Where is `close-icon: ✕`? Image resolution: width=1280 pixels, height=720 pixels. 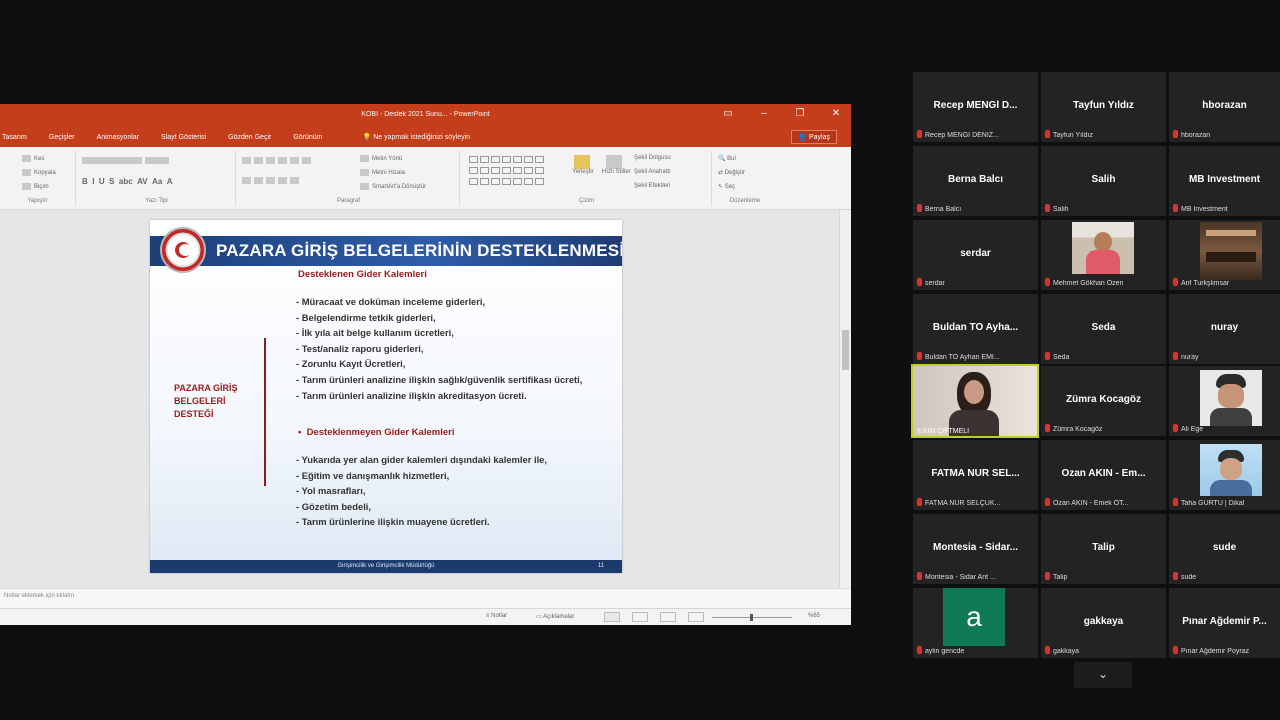 close-icon: ✕ is located at coordinates (836, 113).